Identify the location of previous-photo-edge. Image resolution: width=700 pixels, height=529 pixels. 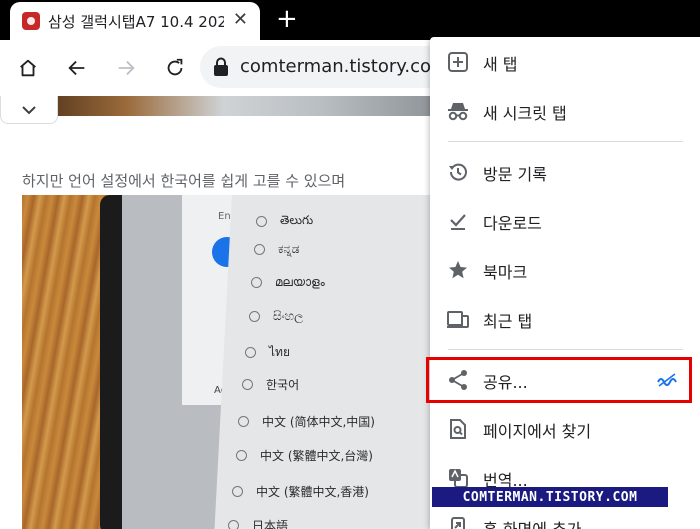
(243, 106).